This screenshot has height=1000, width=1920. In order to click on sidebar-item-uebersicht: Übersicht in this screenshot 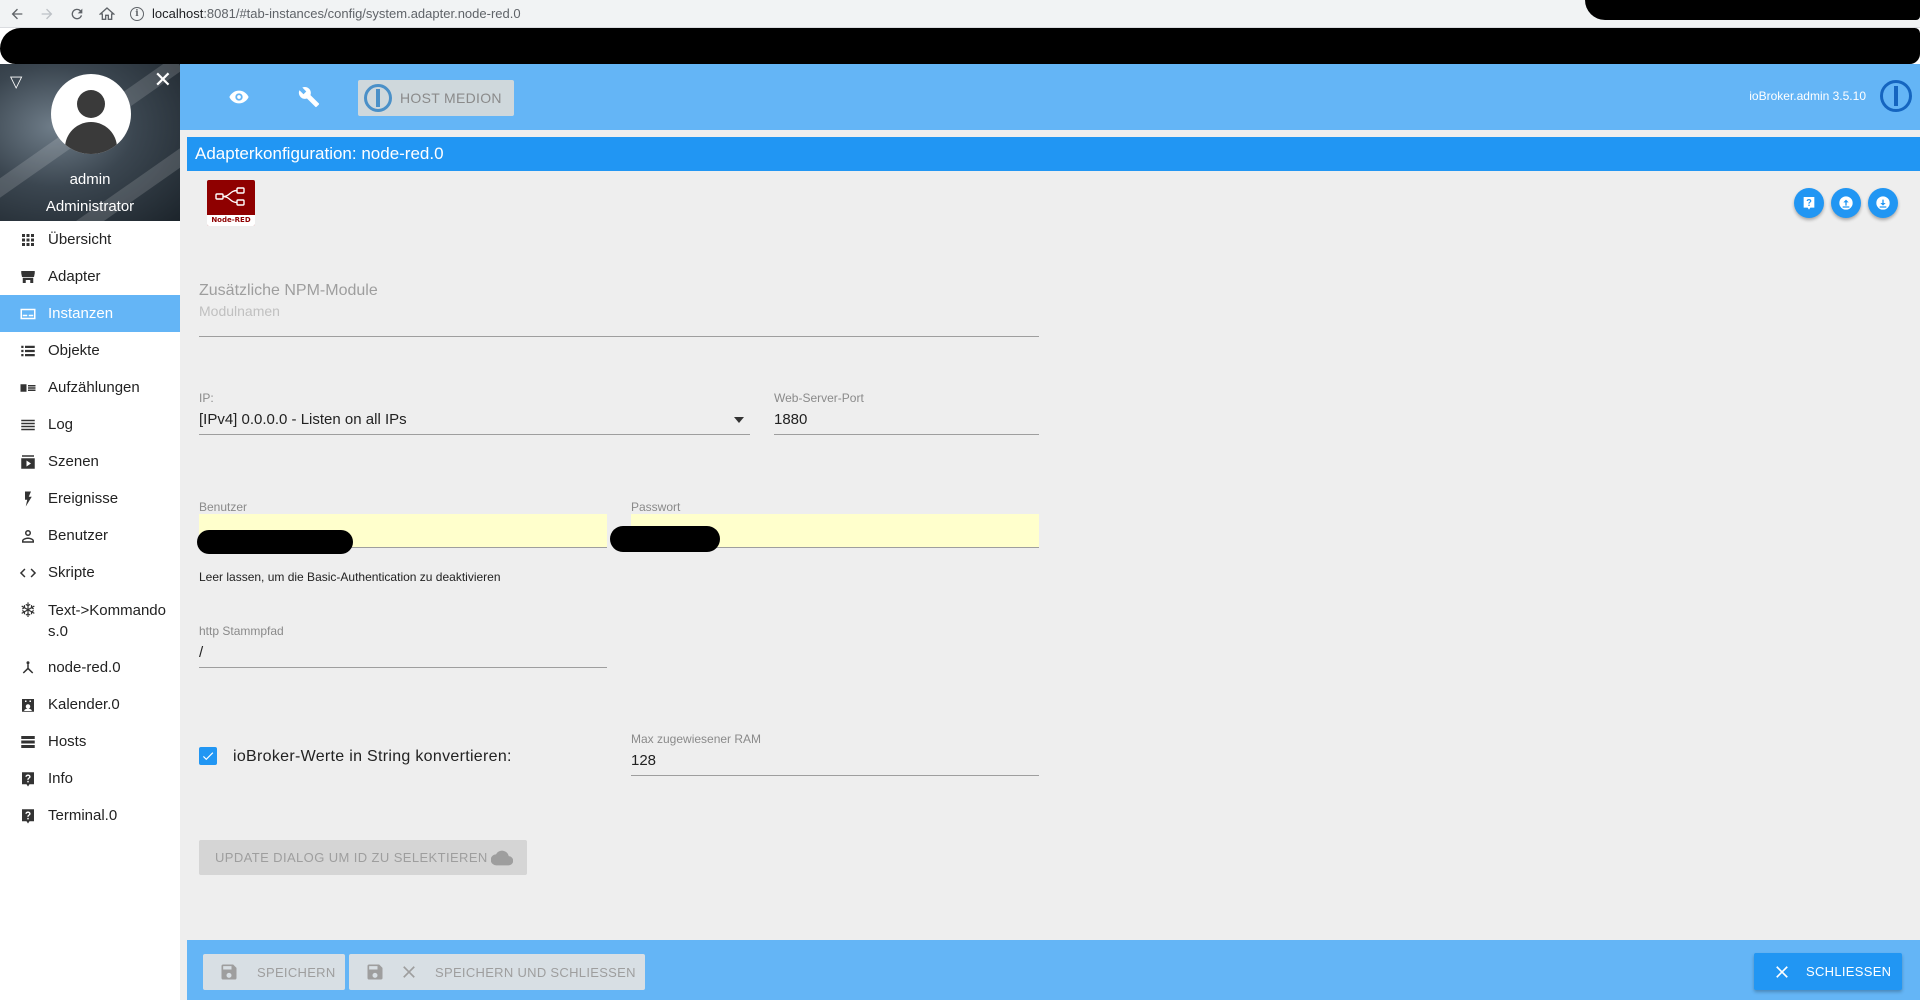, I will do `click(90, 239)`.